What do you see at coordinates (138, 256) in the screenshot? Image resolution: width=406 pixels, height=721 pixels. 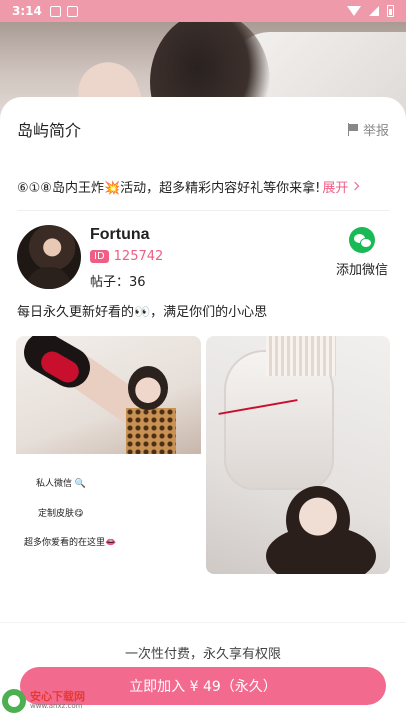 I see `id-value: 125742` at bounding box center [138, 256].